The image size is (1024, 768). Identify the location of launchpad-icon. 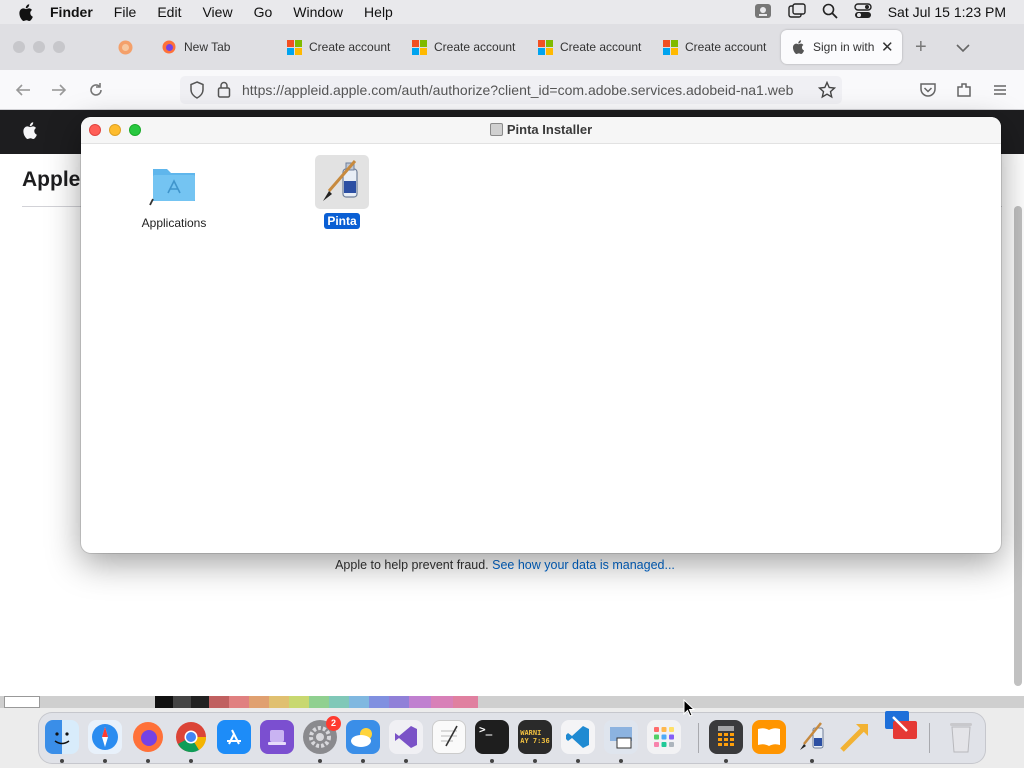
(664, 737).